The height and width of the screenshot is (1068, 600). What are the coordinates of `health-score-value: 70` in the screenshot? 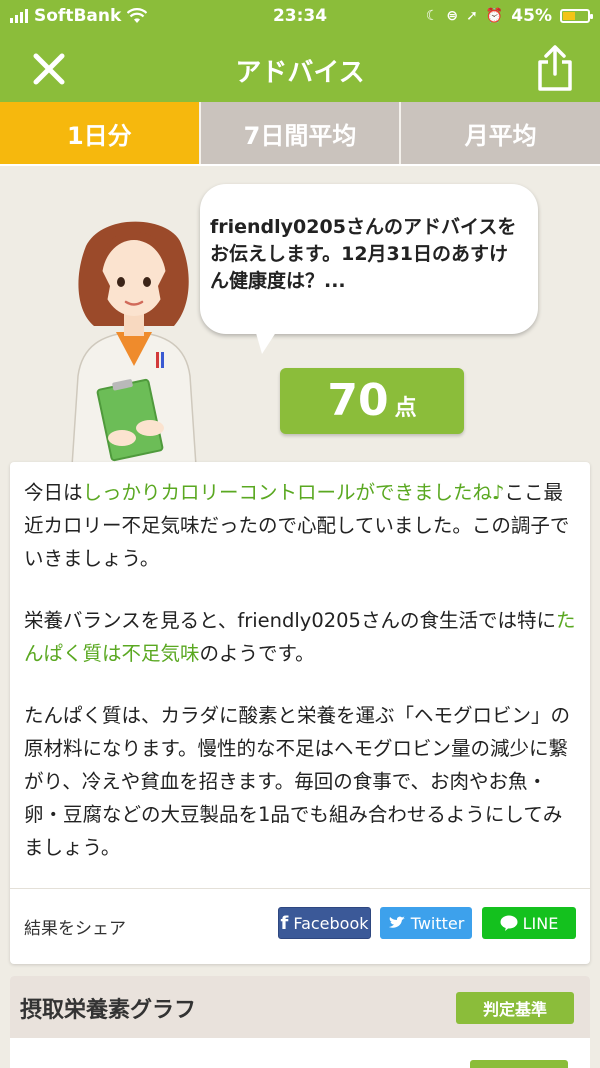 It's located at (358, 400).